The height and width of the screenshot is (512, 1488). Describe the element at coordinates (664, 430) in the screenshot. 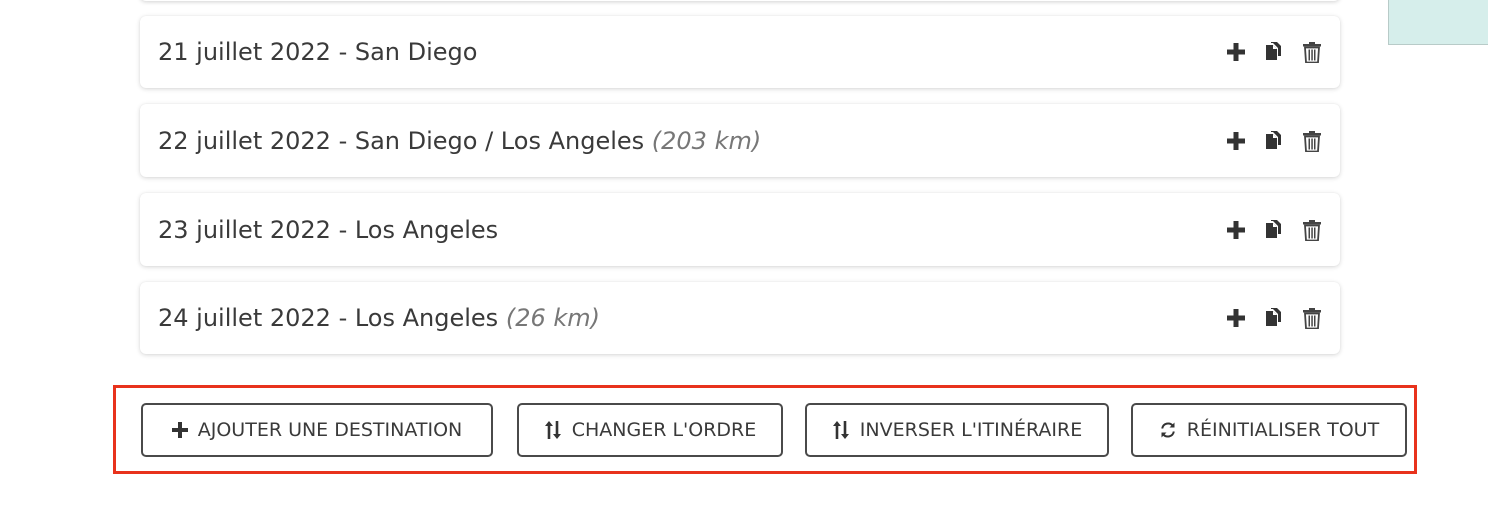

I see `change-order-label: CHANGER L'ORDRE` at that location.